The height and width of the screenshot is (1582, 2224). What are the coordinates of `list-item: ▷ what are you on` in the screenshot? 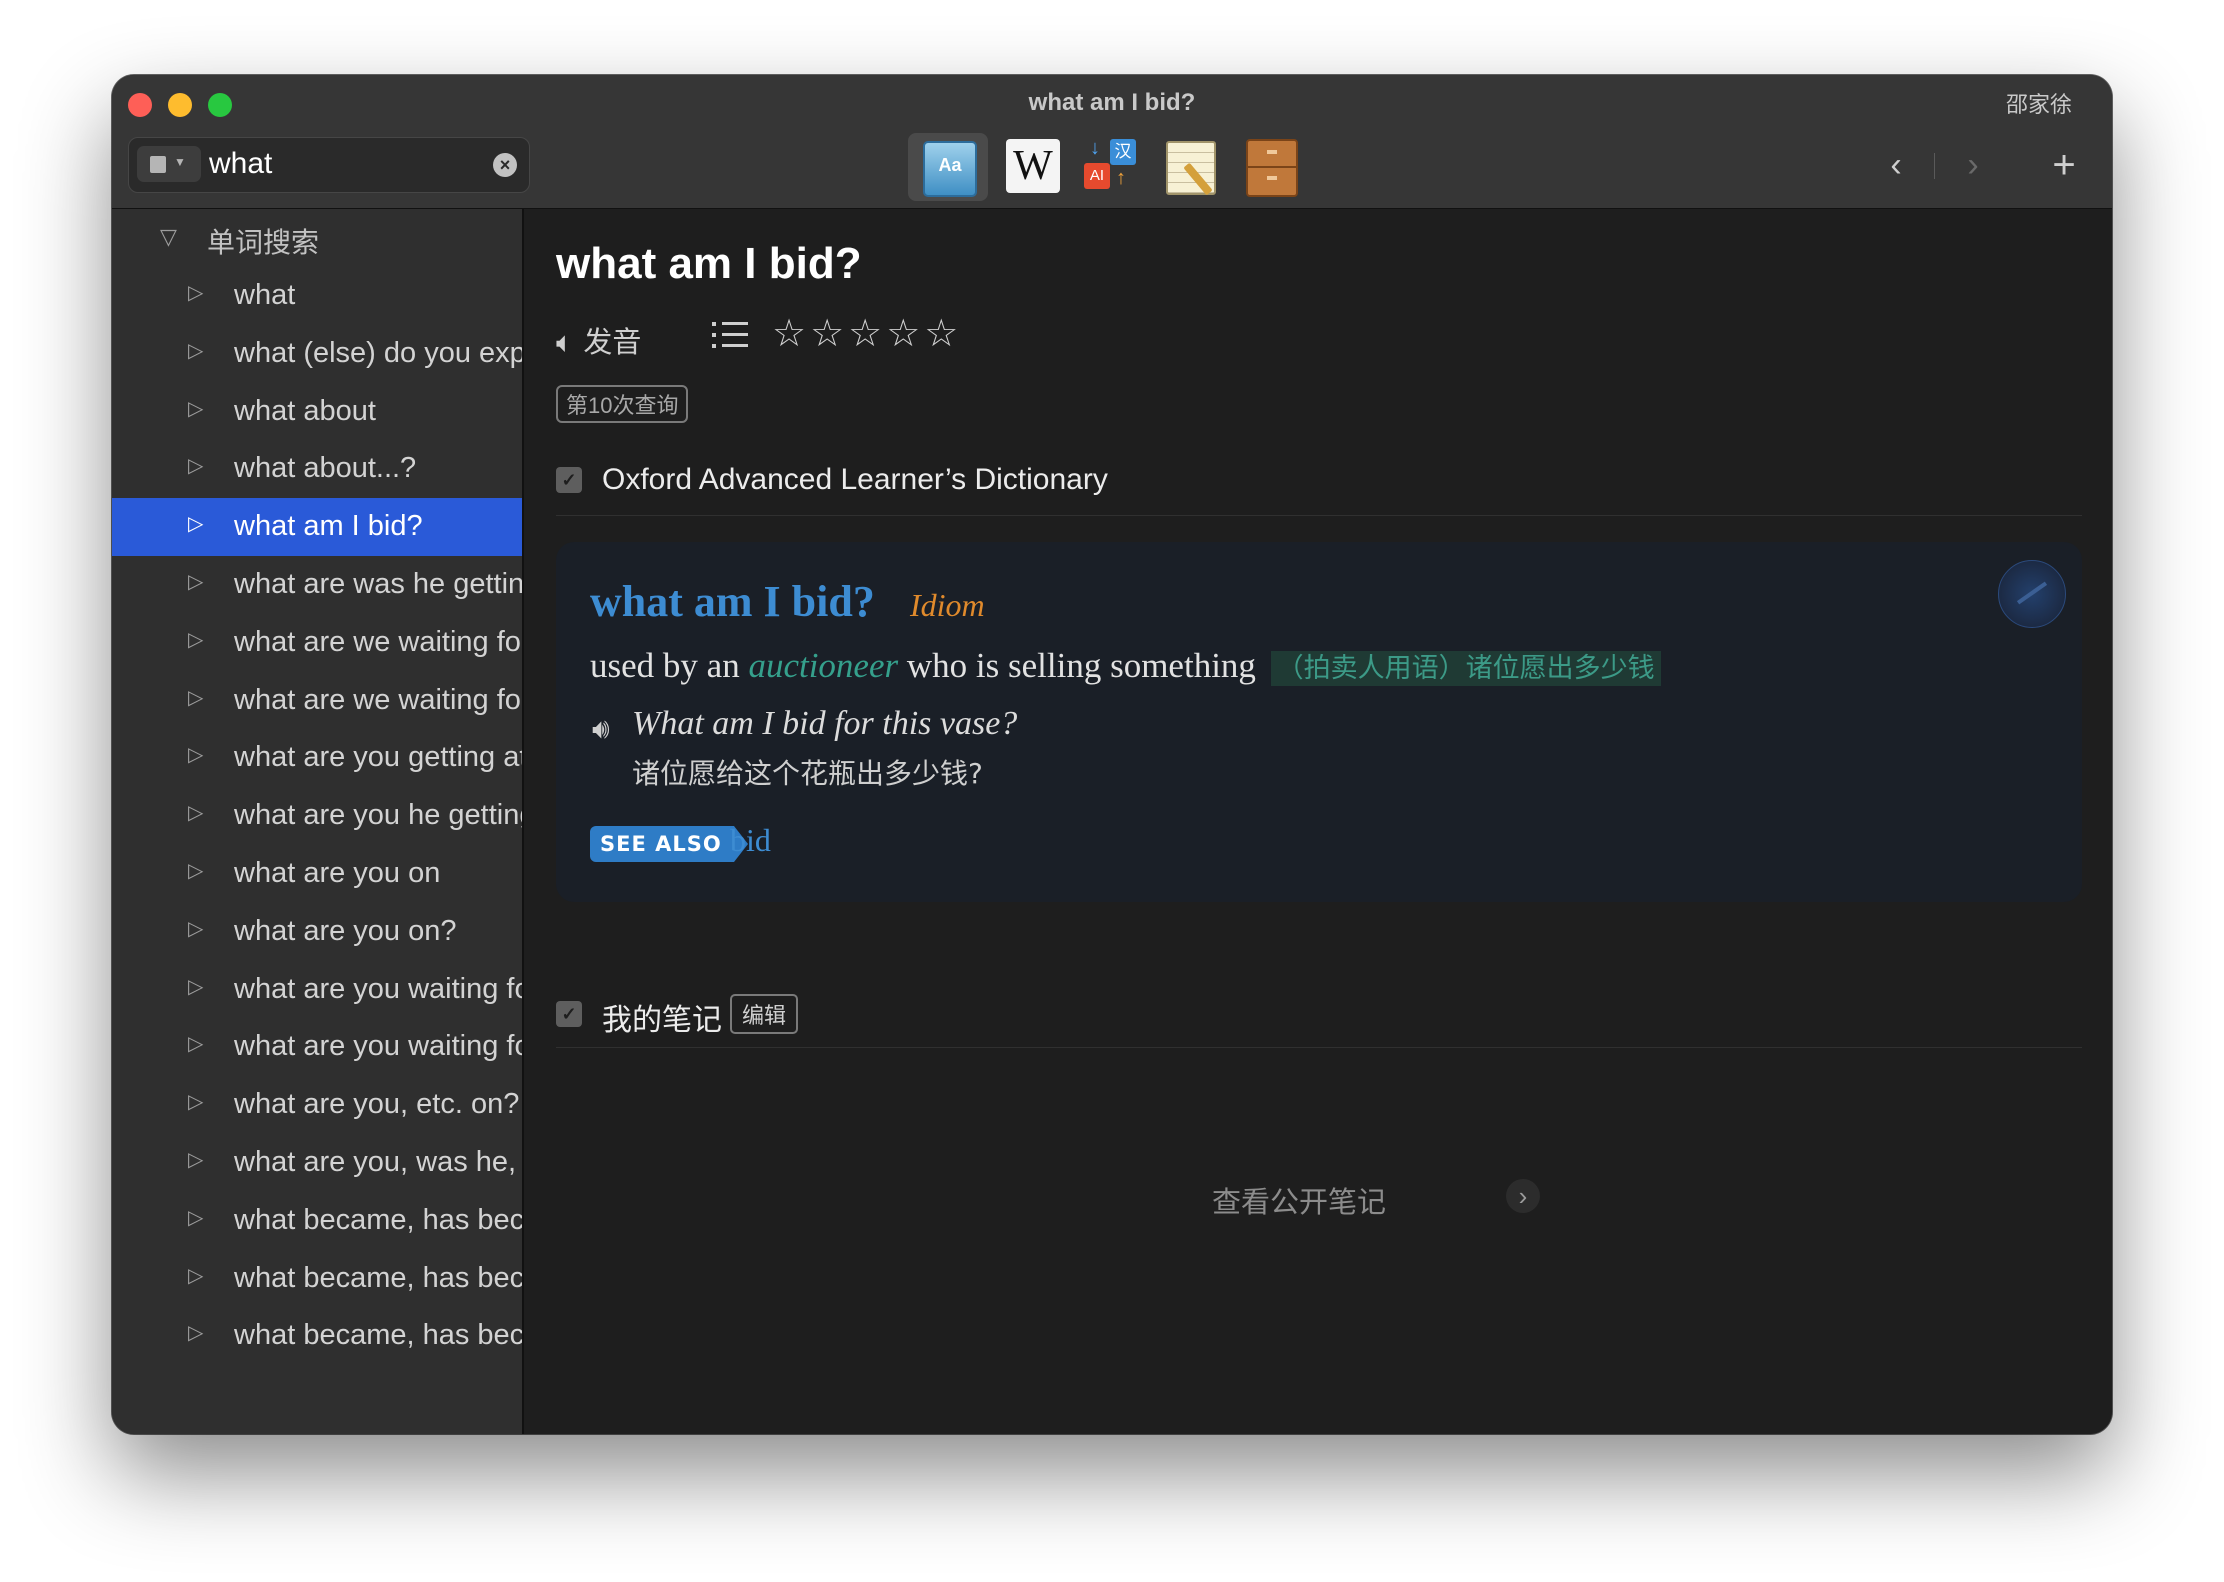 It's located at (317, 874).